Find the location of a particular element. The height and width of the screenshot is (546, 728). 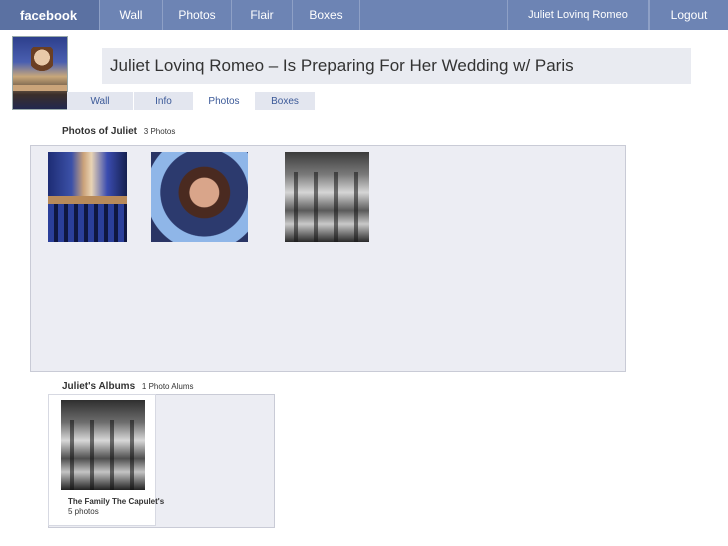

profile-picture is located at coordinates (40, 73).